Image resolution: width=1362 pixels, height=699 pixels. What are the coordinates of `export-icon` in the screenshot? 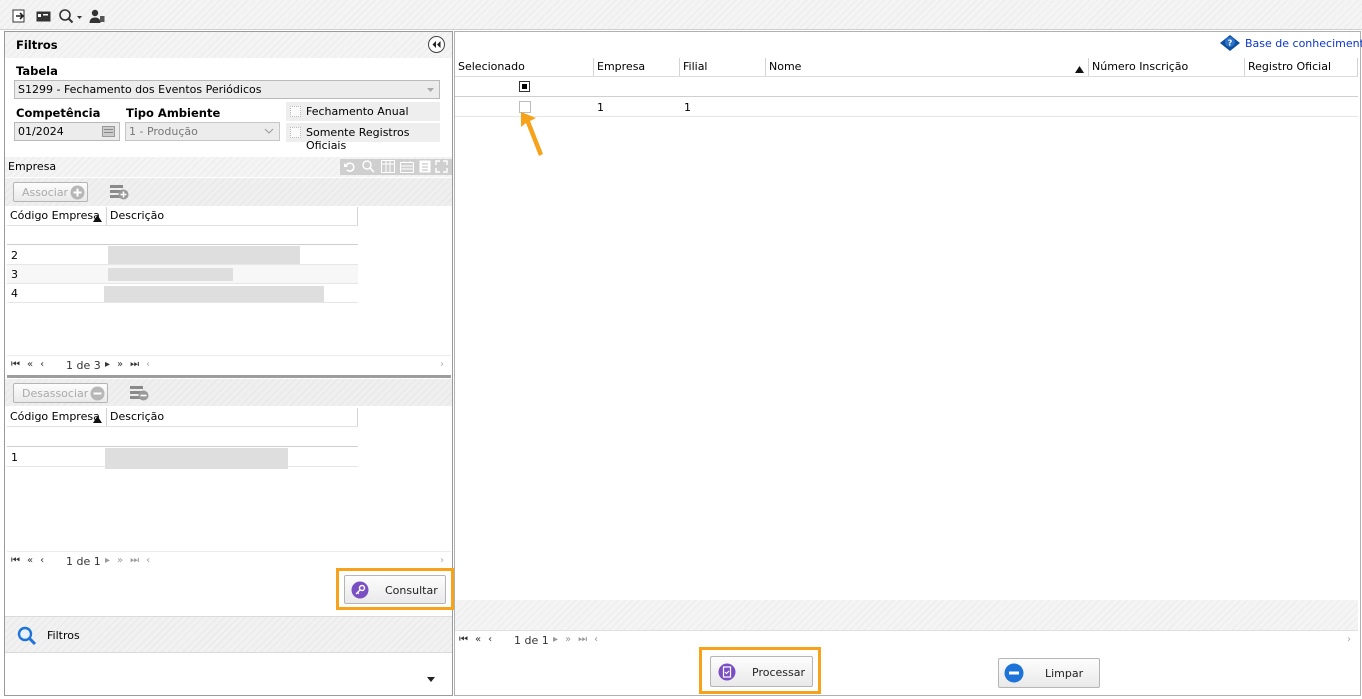 It's located at (425, 166).